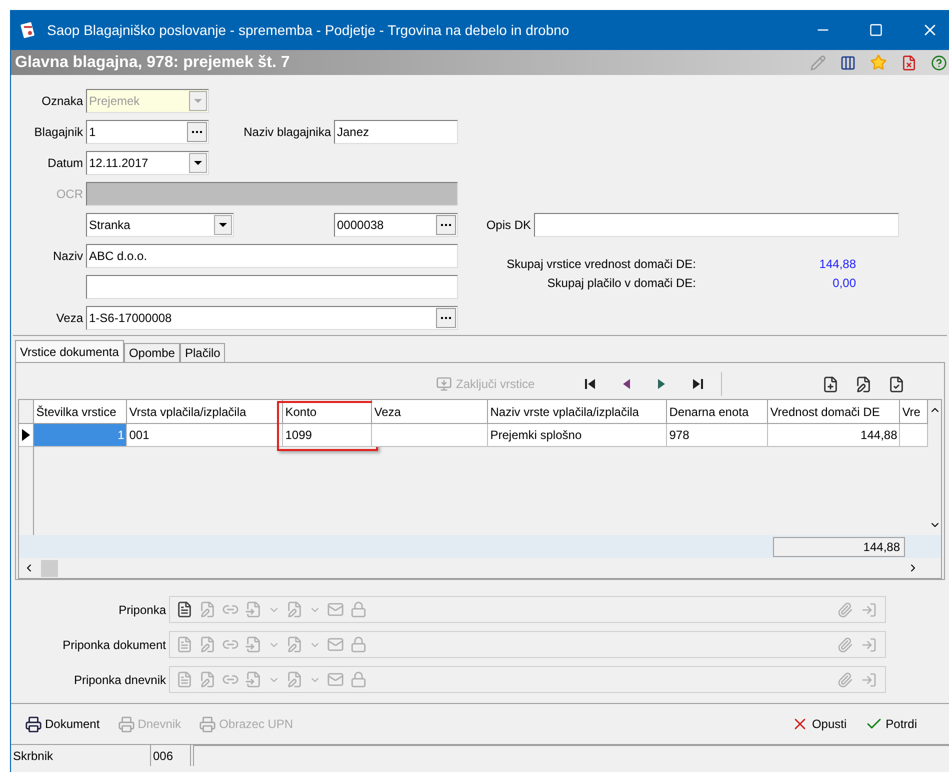  I want to click on table-cell: 978, so click(717, 435).